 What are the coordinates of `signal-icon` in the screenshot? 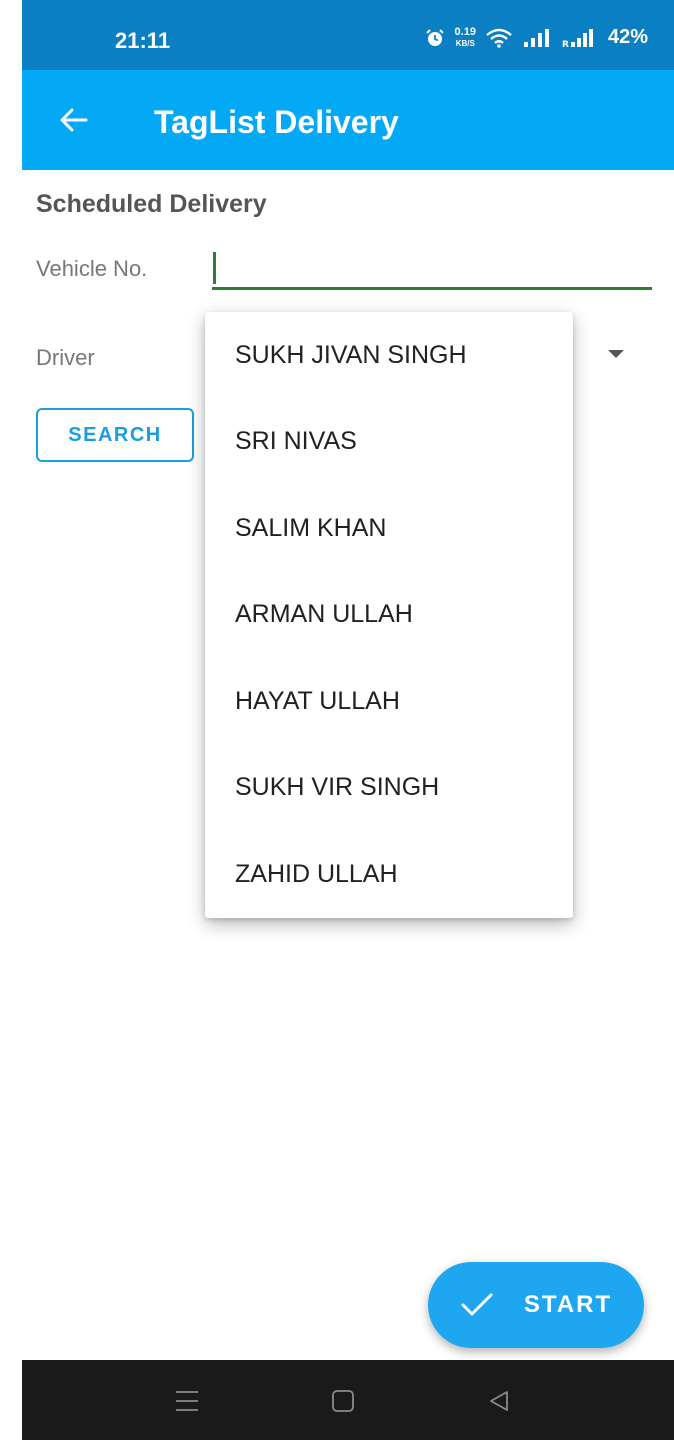 It's located at (537, 38).